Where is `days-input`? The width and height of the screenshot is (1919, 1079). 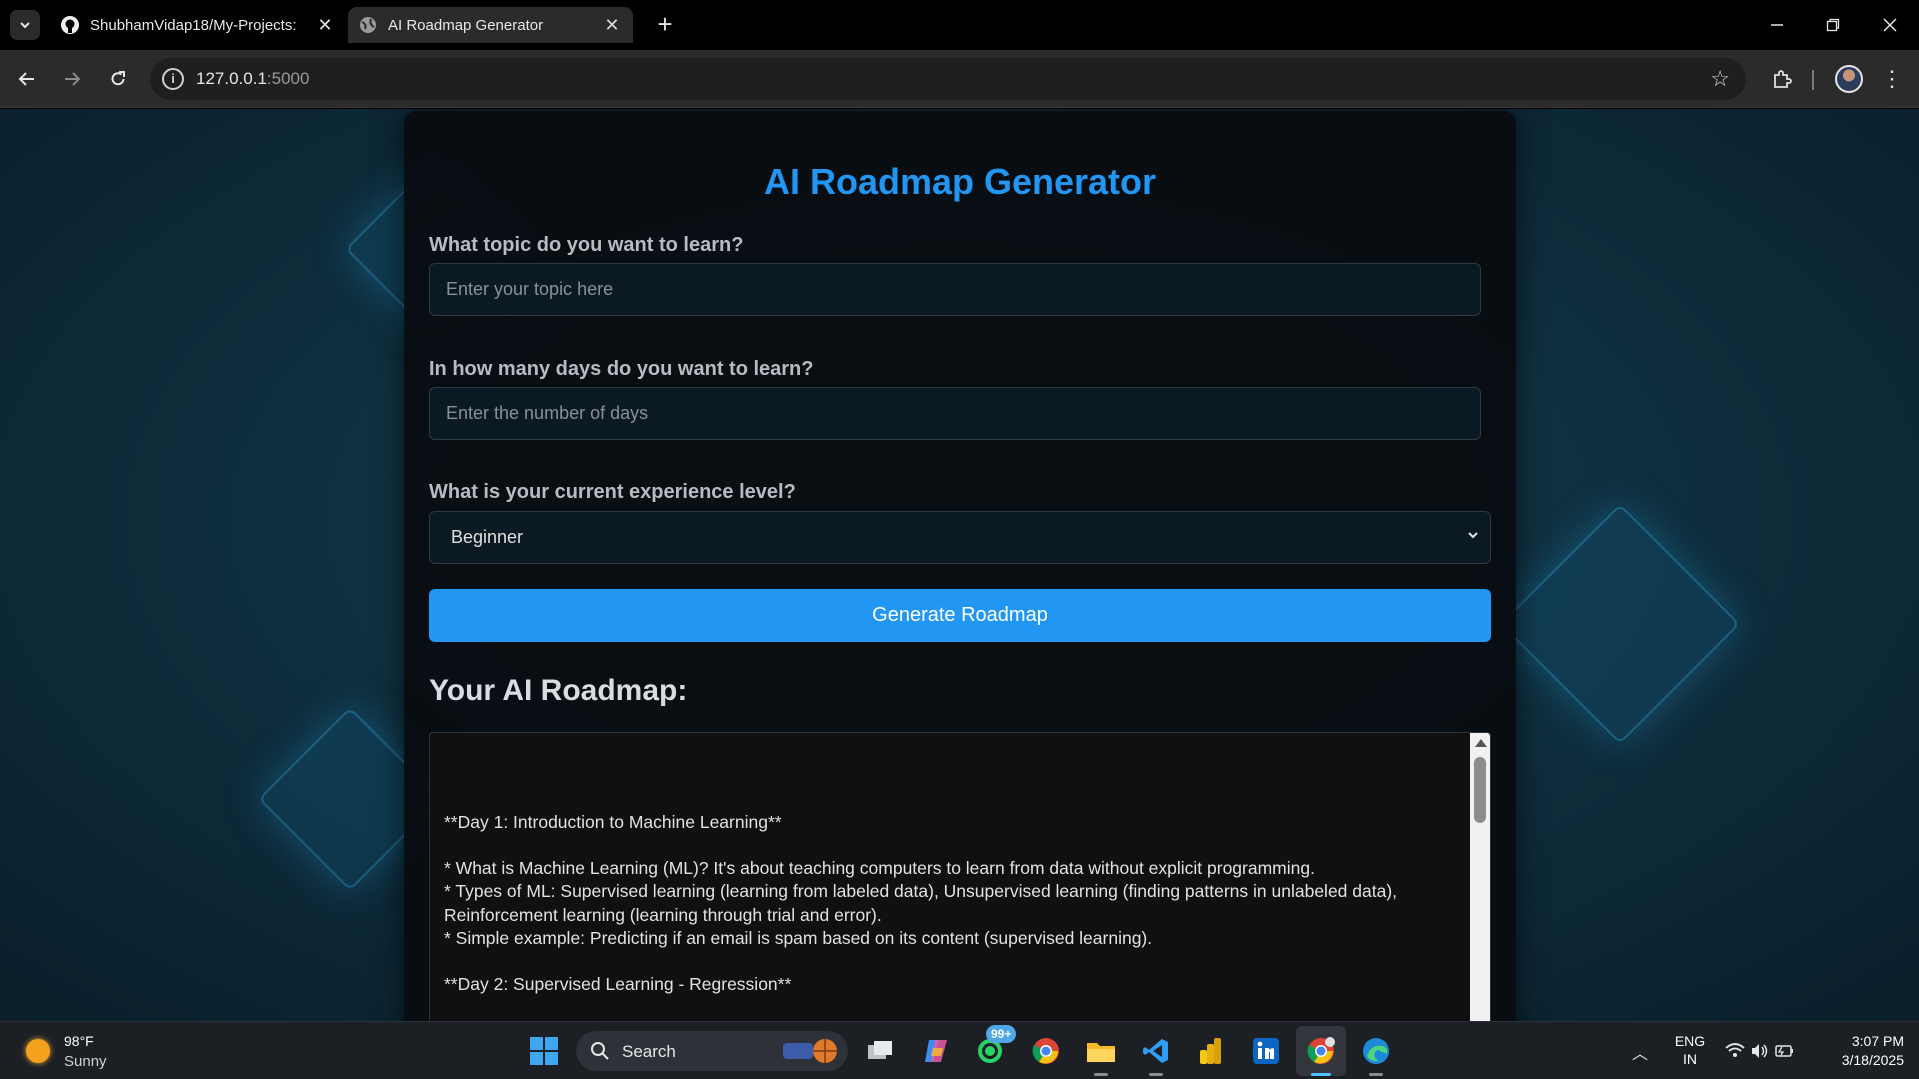 days-input is located at coordinates (955, 413).